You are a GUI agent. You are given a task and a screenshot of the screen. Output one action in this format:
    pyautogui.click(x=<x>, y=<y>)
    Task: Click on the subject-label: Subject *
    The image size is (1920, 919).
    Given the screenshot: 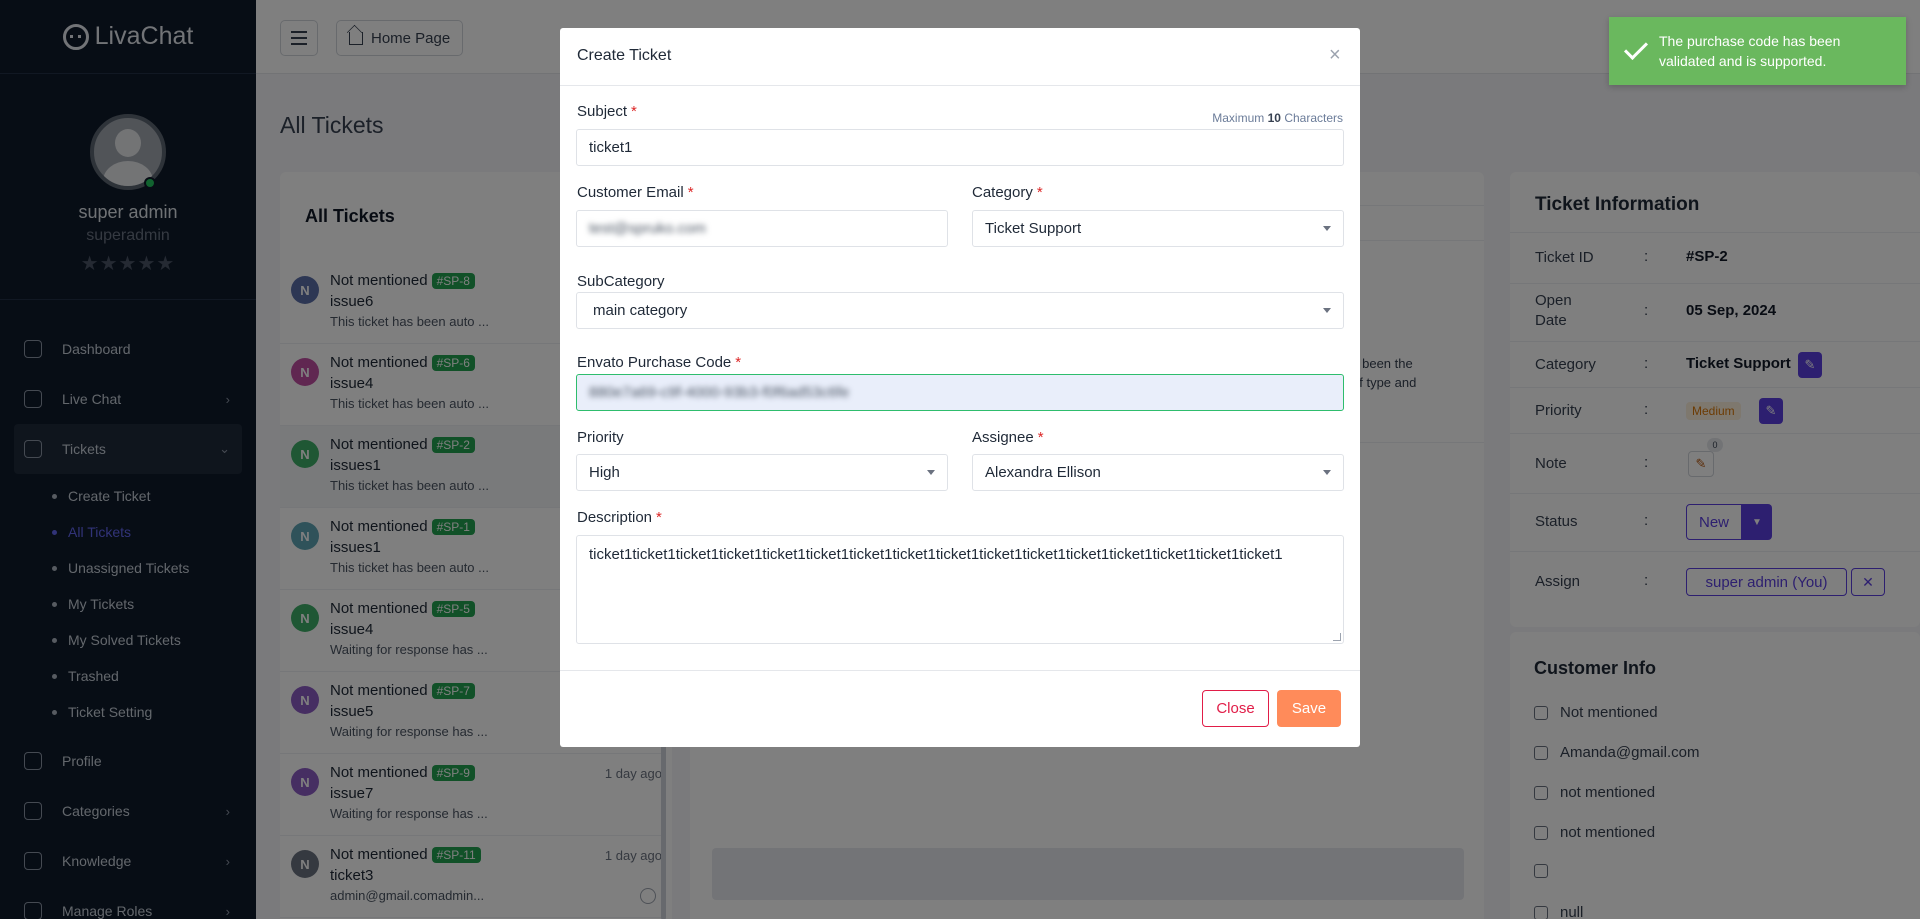 What is the action you would take?
    pyautogui.click(x=607, y=111)
    